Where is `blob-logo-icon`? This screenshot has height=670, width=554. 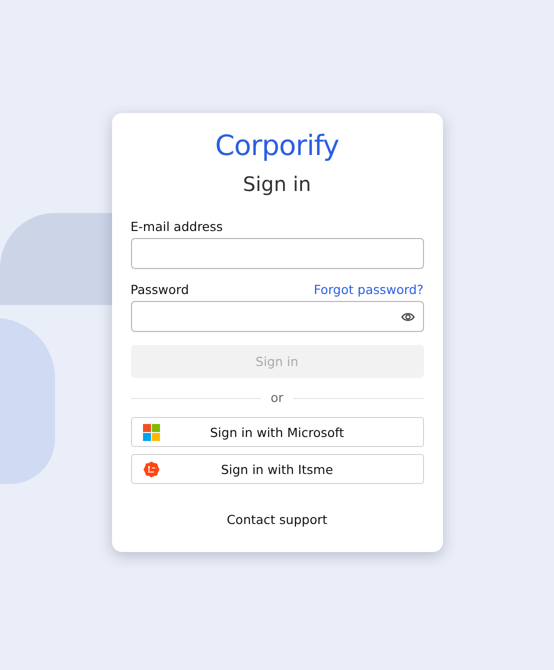
blob-logo-icon is located at coordinates (151, 469).